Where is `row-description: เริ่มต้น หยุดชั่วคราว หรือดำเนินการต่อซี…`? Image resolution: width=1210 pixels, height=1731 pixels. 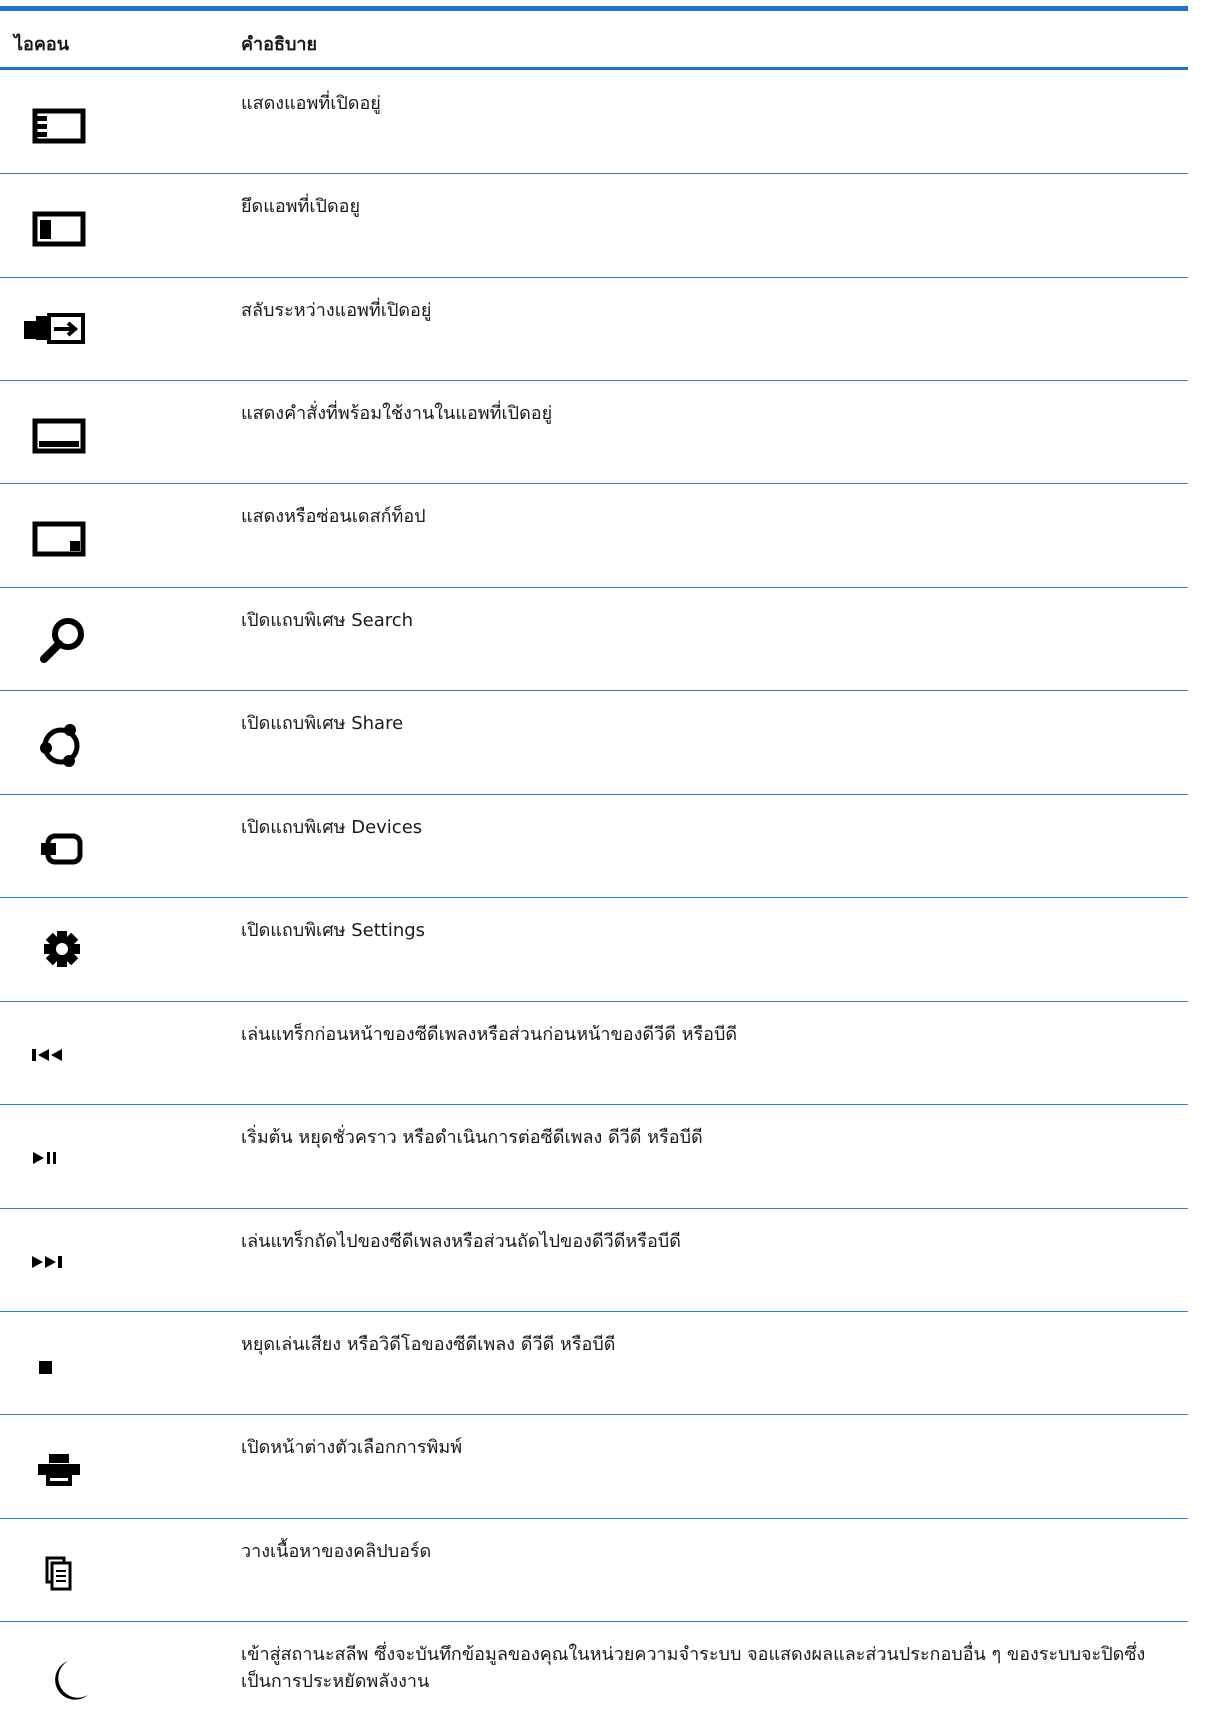
row-description: เริ่มต้น หยุดชั่วคราว หรือดำเนินการต่อซี… is located at coordinates (472, 1137).